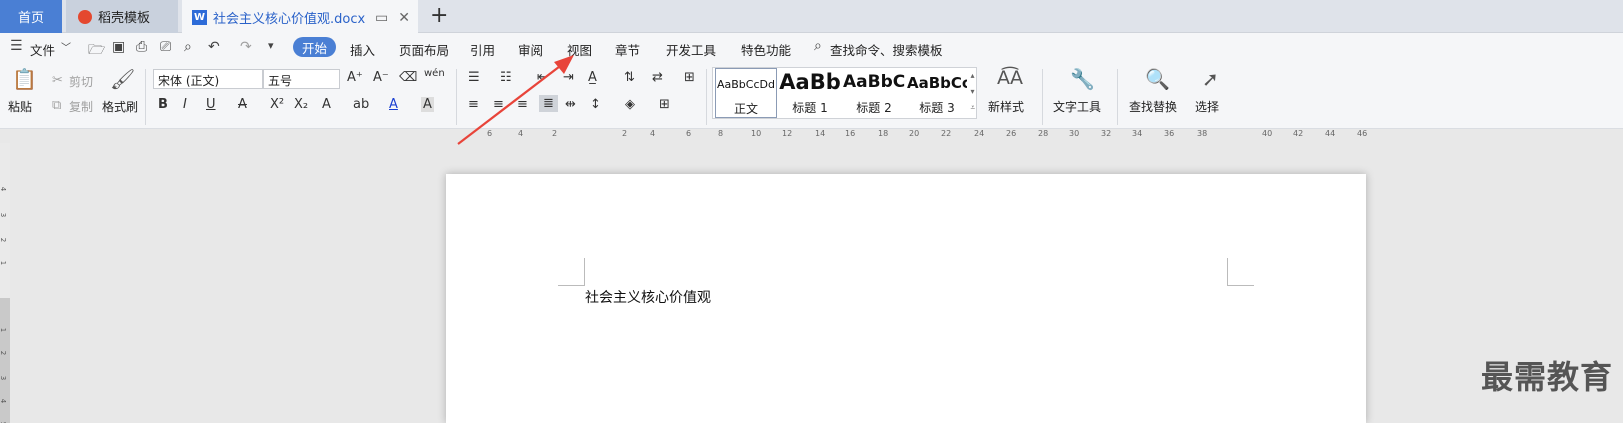 Image resolution: width=1623 pixels, height=423 pixels. I want to click on new-style-button: 新样式, so click(1006, 106).